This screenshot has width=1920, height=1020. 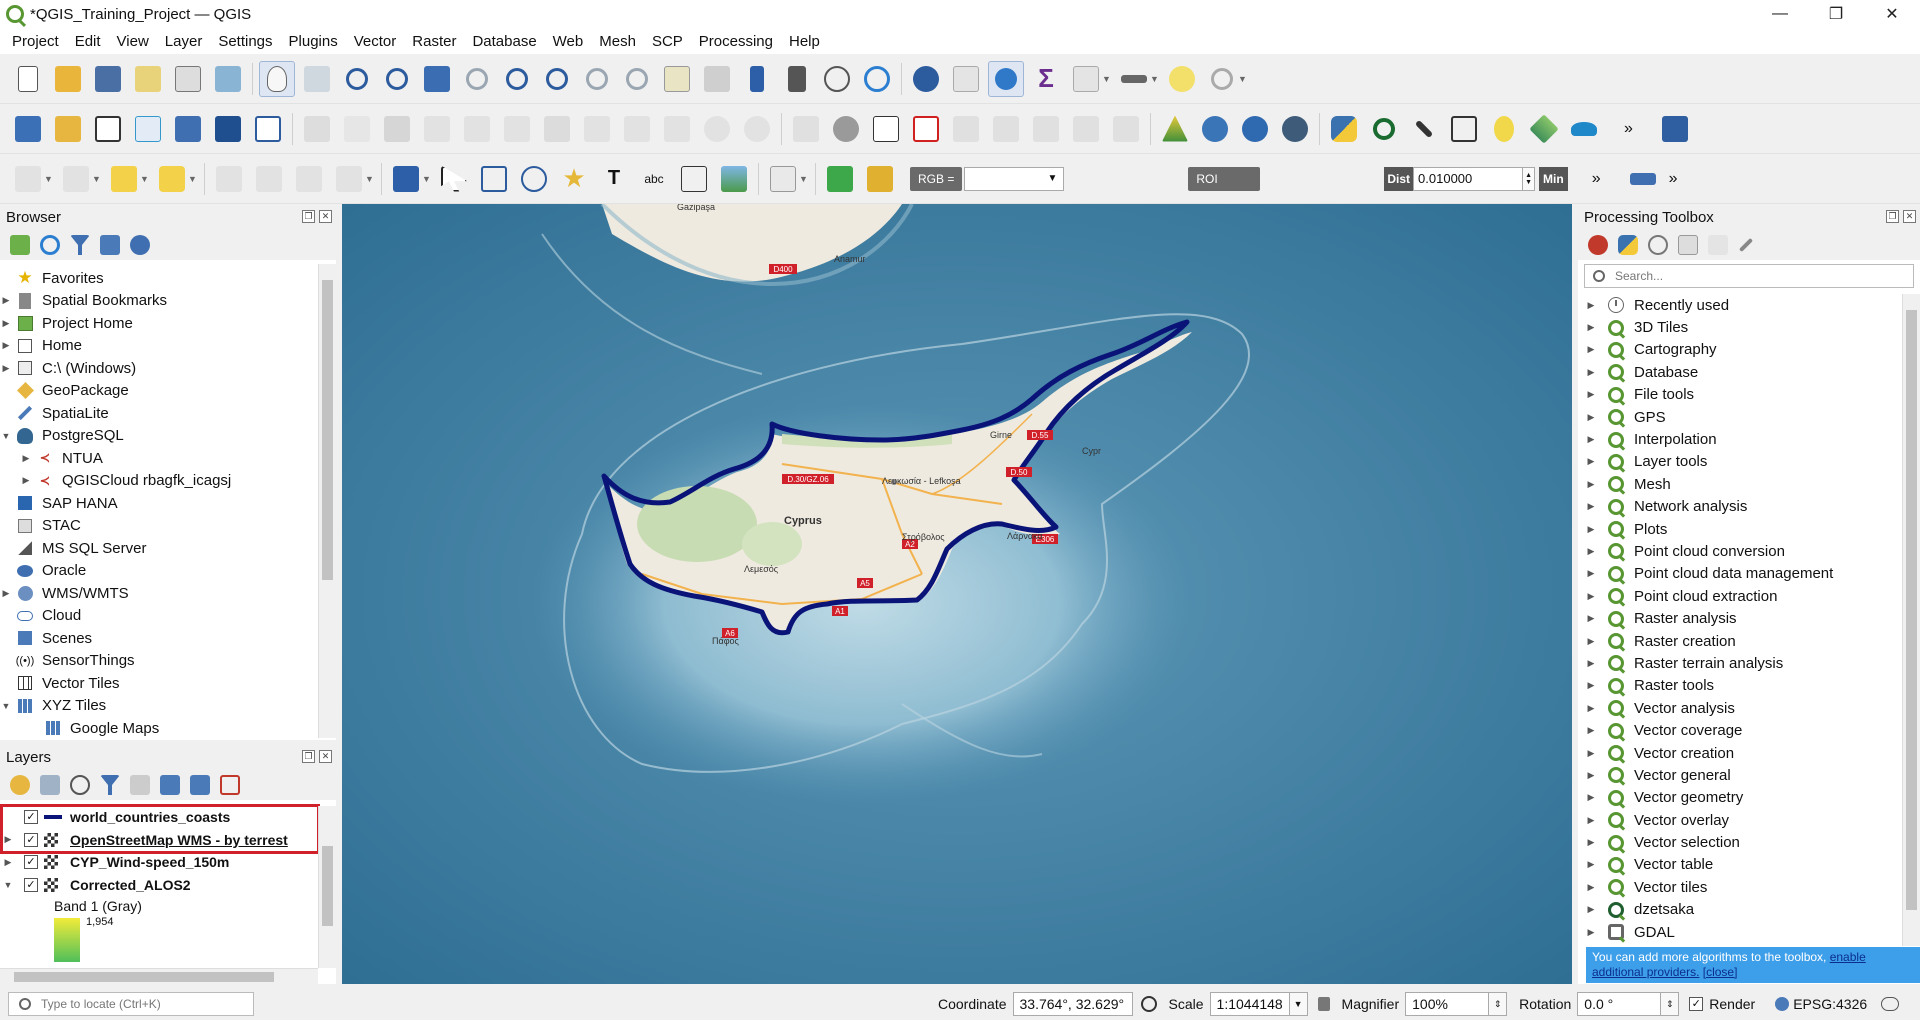 I want to click on label-highlight-icon, so click(x=926, y=129).